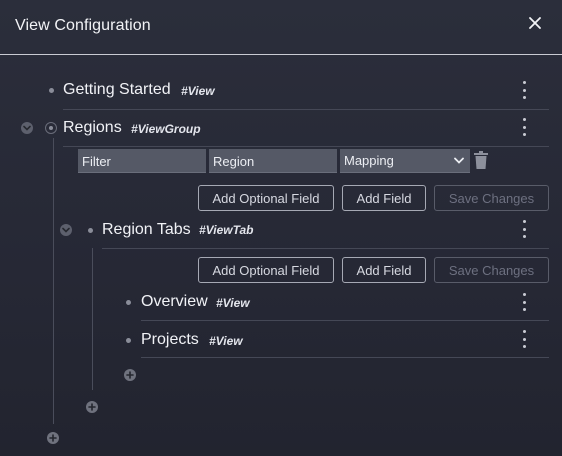 The width and height of the screenshot is (562, 456). What do you see at coordinates (273, 161) in the screenshot?
I see `field-region: Region` at bounding box center [273, 161].